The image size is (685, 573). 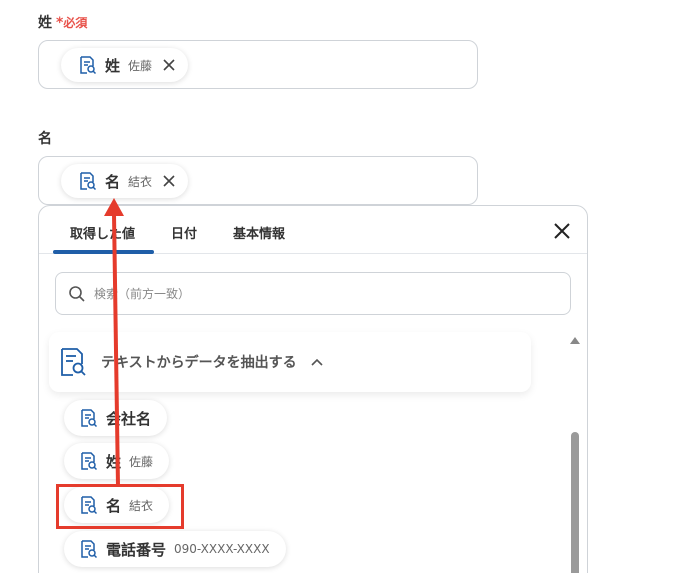 I want to click on first-name-label-text: 名, so click(x=45, y=139).